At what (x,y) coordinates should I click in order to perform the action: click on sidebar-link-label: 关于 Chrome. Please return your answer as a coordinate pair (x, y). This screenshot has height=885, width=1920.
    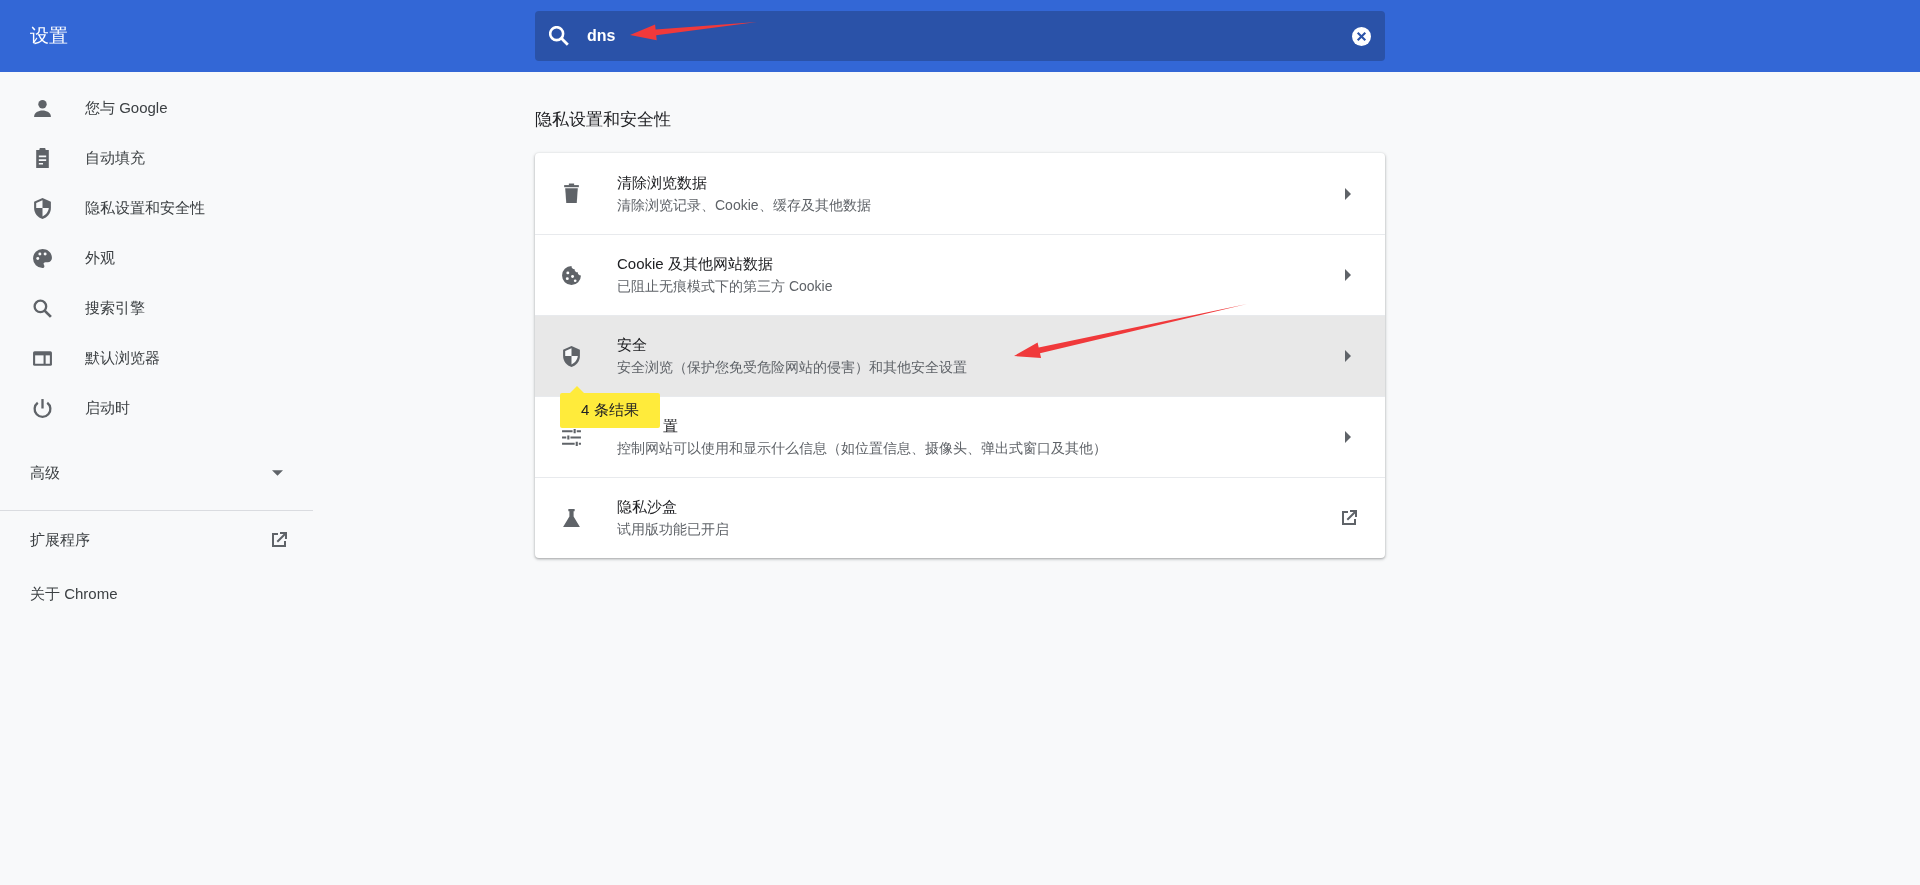
    Looking at the image, I should click on (74, 594).